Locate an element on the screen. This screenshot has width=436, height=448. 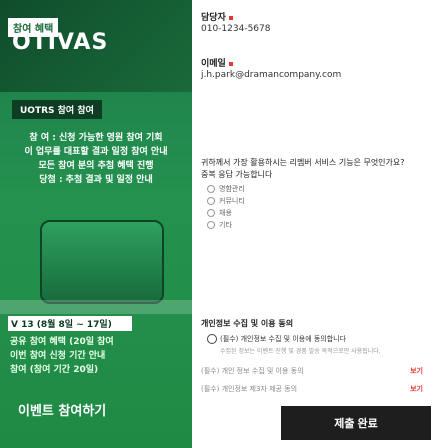
poster-body: 이번 참여 신청 기간 안내 is located at coordinates (58, 356).